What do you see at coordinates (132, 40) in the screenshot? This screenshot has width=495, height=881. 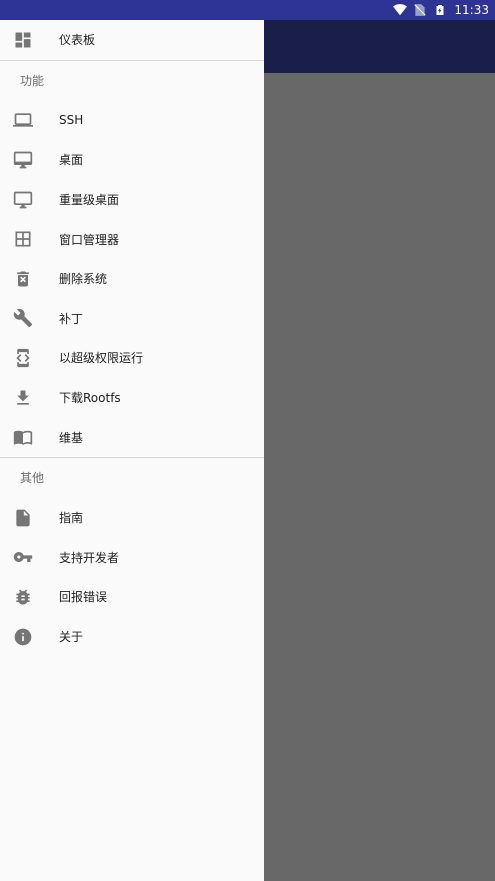 I see `drawer-item-dashboard: 仪表板` at bounding box center [132, 40].